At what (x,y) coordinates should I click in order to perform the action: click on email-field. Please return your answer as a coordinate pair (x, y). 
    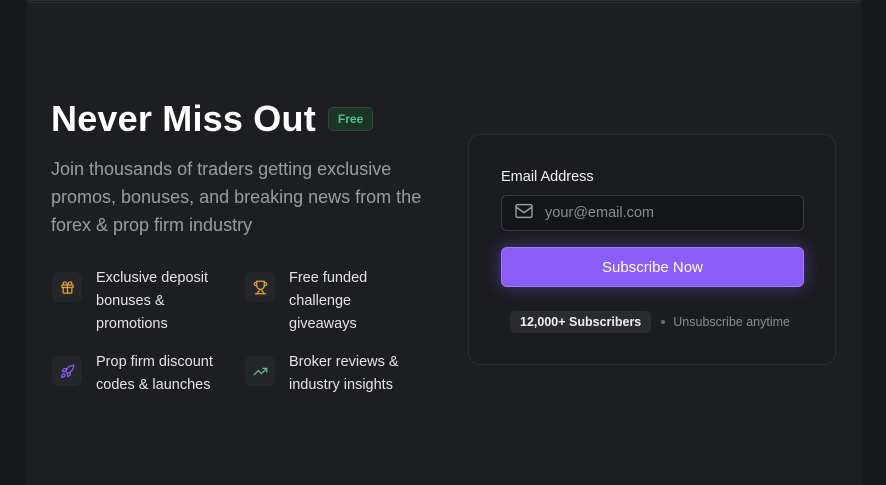
    Looking at the image, I should click on (652, 213).